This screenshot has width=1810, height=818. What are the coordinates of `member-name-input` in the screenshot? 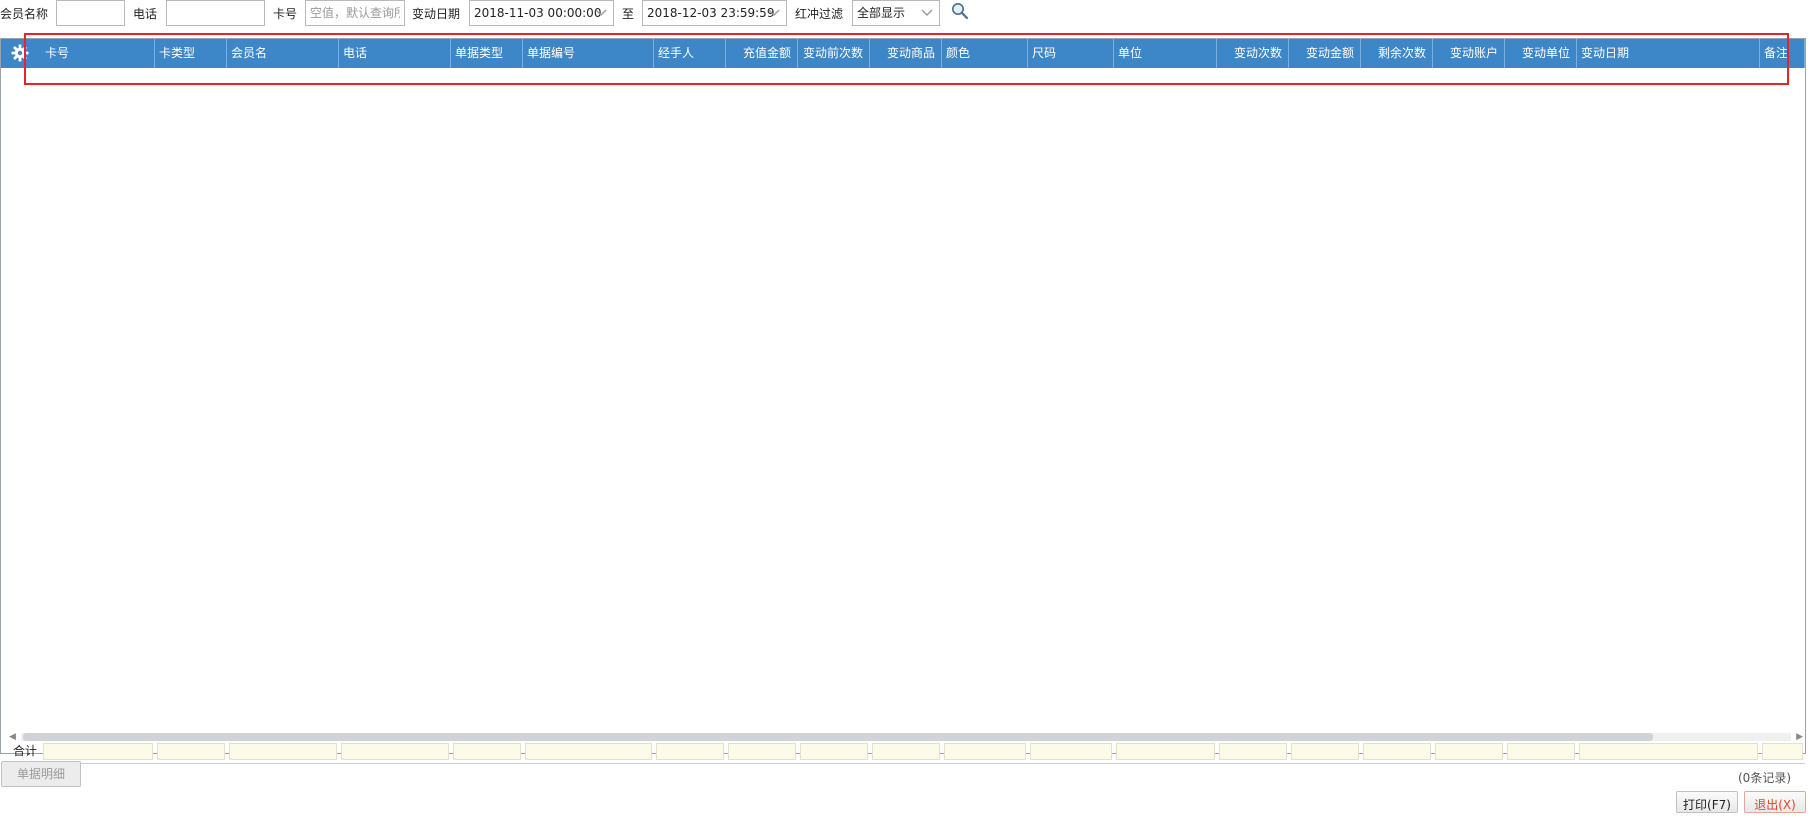 It's located at (90, 13).